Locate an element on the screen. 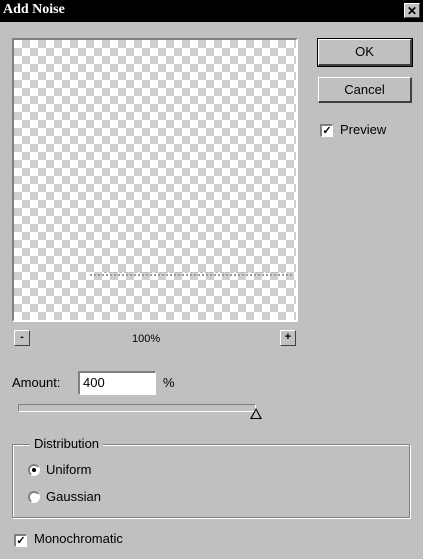  noise-preview-line is located at coordinates (191, 275).